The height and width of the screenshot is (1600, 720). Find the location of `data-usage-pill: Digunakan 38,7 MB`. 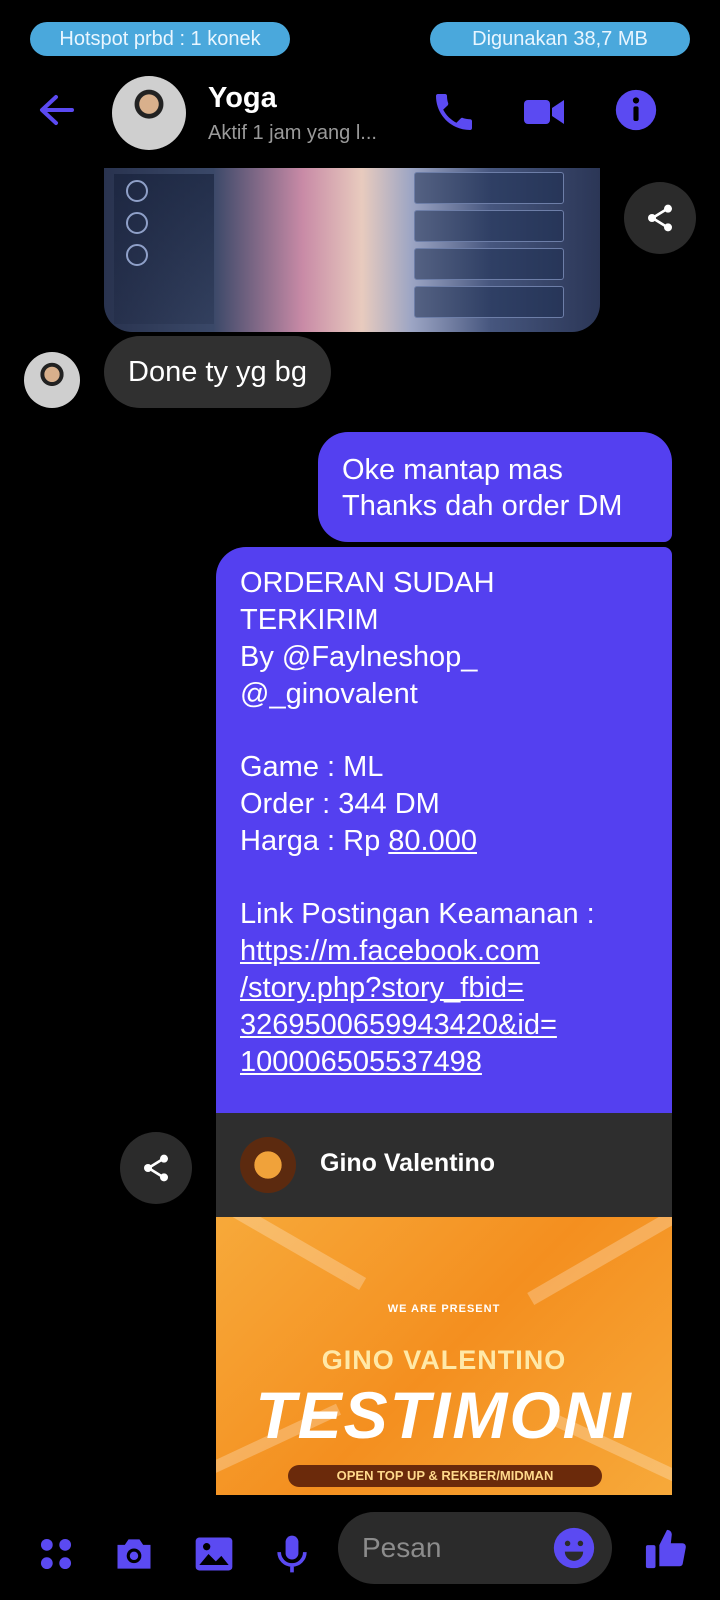

data-usage-pill: Digunakan 38,7 MB is located at coordinates (560, 39).